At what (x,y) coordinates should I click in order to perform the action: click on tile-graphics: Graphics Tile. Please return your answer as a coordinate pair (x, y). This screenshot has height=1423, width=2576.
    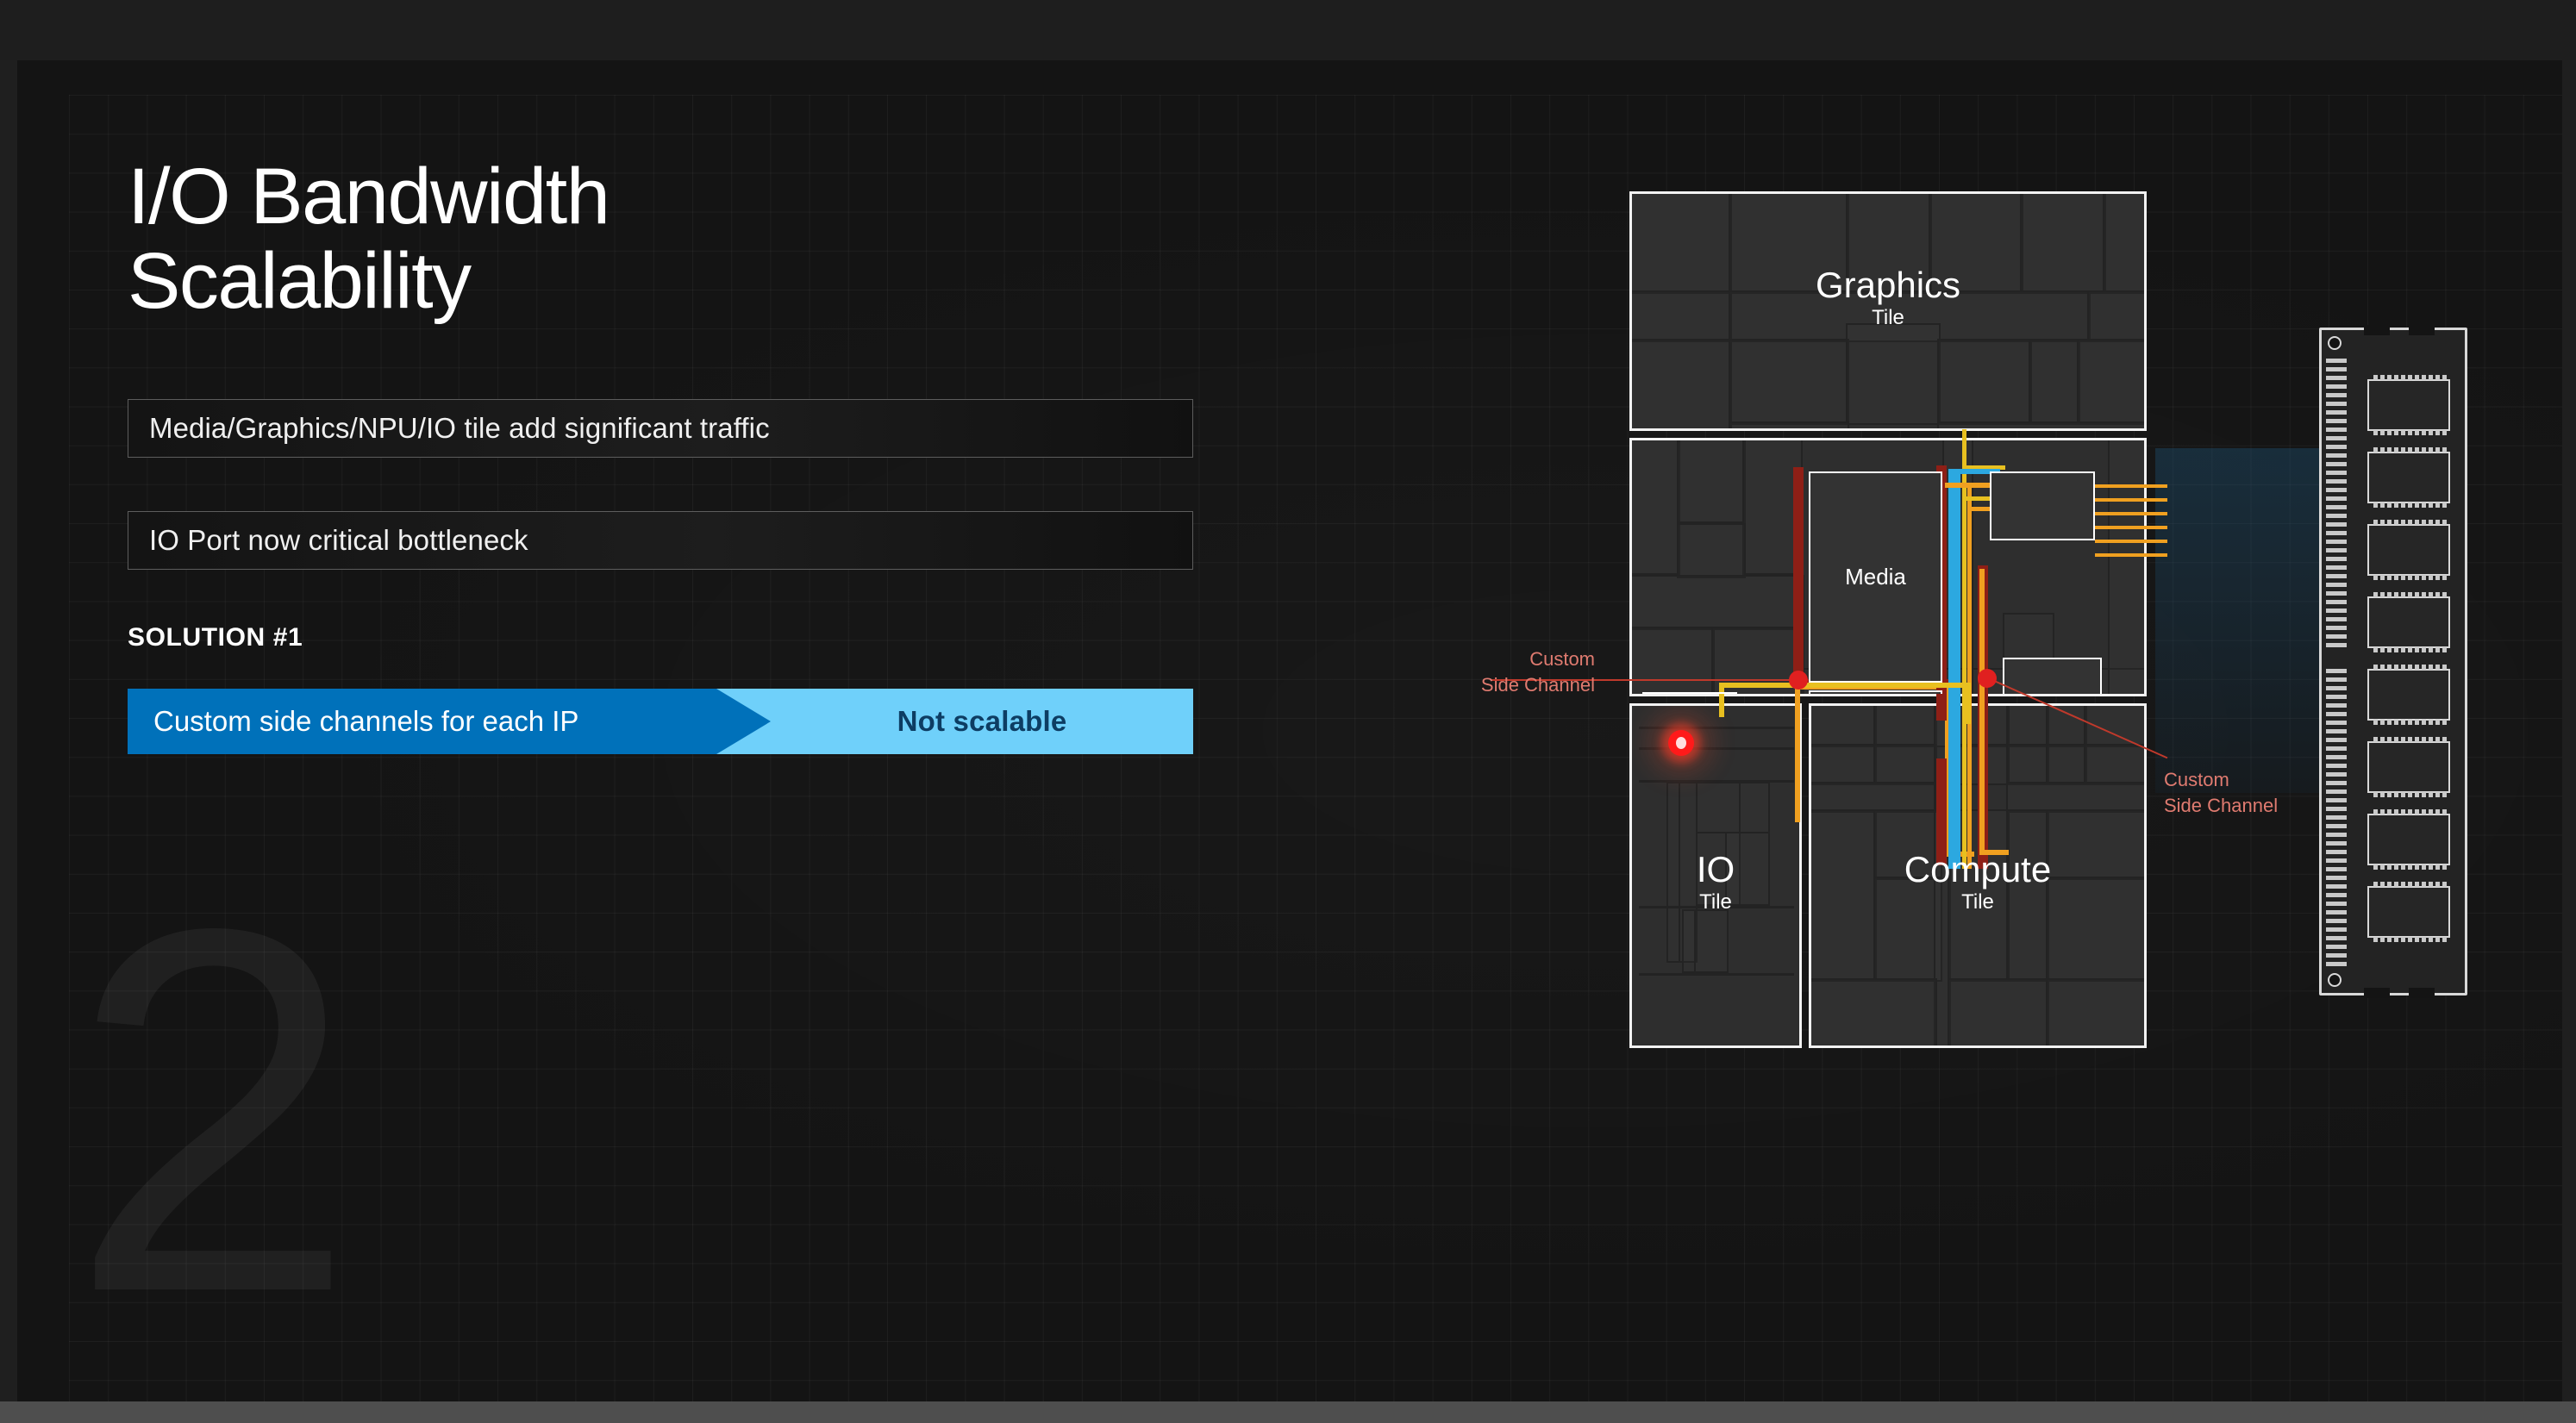
    Looking at the image, I should click on (1888, 311).